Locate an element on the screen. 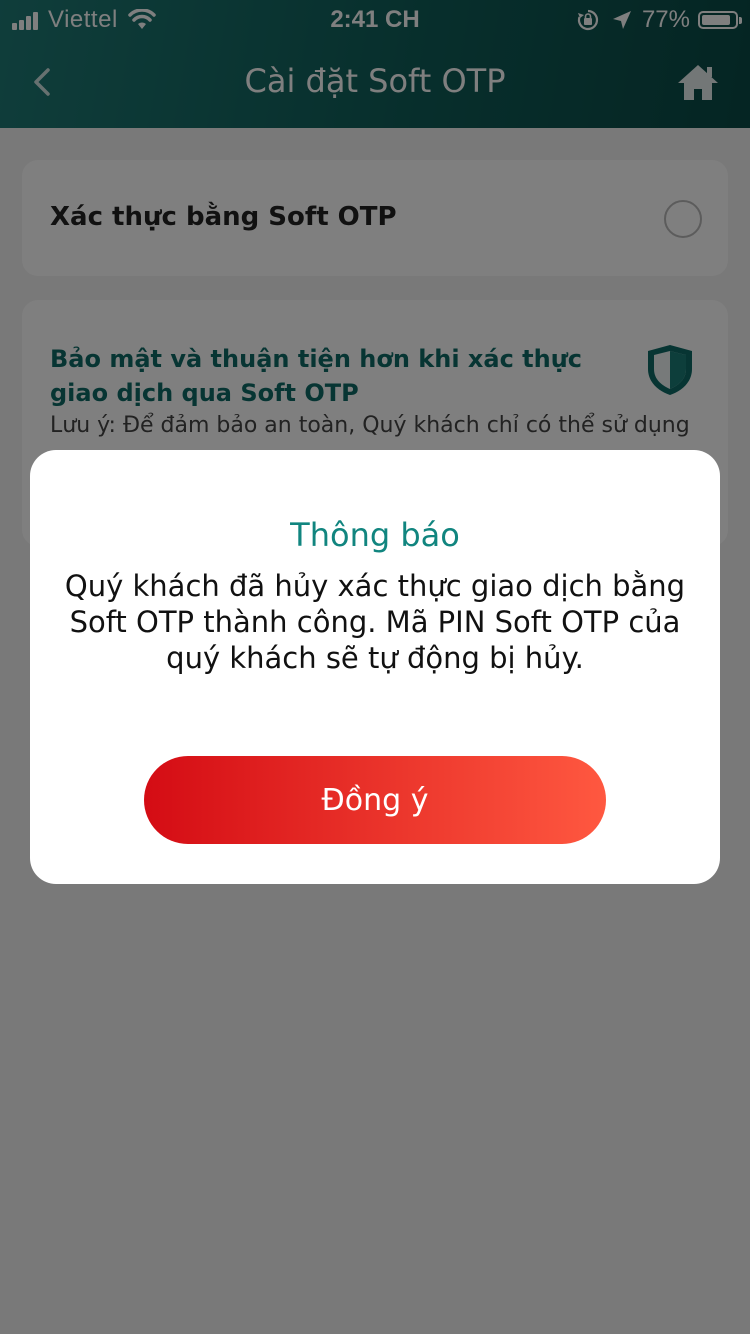 The image size is (750, 1334). dialog-title: Thông báo is located at coordinates (375, 535).